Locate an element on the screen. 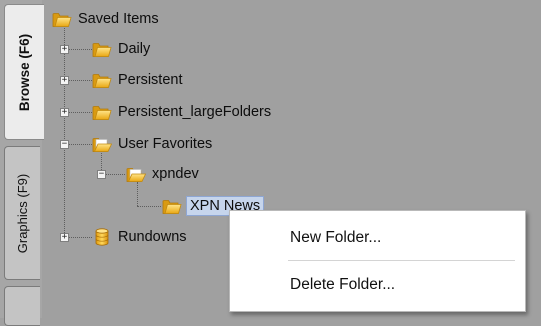 The height and width of the screenshot is (326, 541). tree-node-daily: Daily is located at coordinates (121, 49).